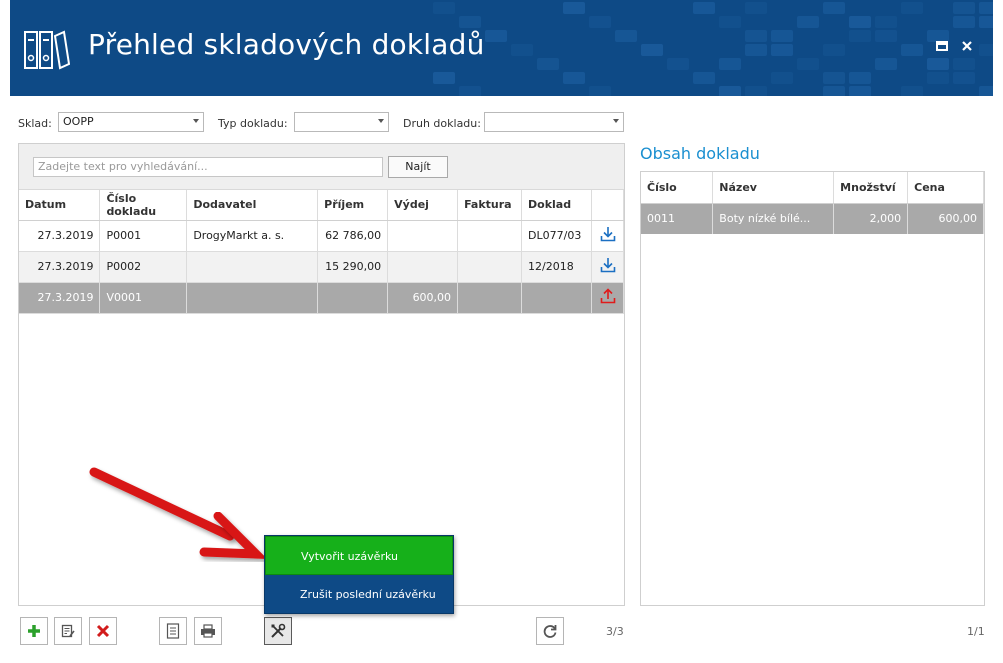 This screenshot has height=663, width=1003. What do you see at coordinates (423, 205) in the screenshot?
I see `col-vydej: Výdej` at bounding box center [423, 205].